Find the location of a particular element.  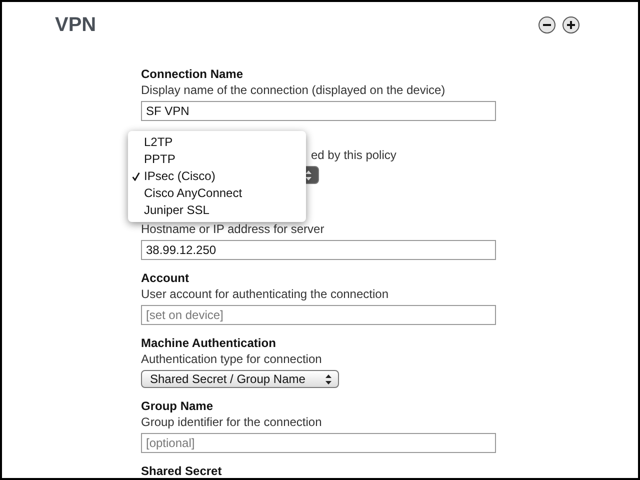

field-label: Group Name is located at coordinates (177, 406).